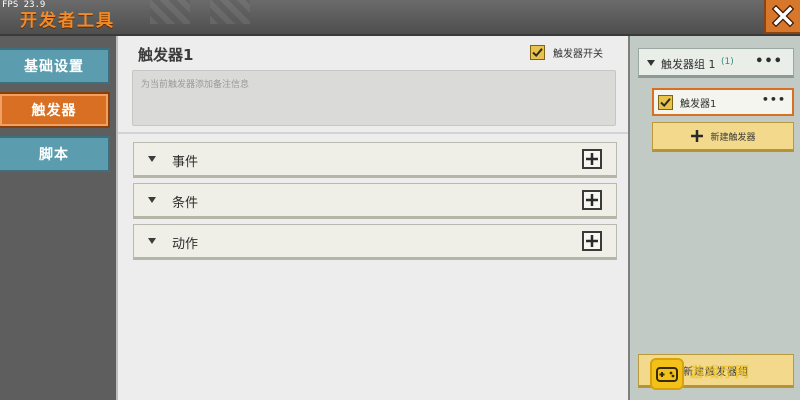 The image size is (800, 400). Describe the element at coordinates (733, 137) in the screenshot. I see `new-trigger-label: 新建触发器` at that location.